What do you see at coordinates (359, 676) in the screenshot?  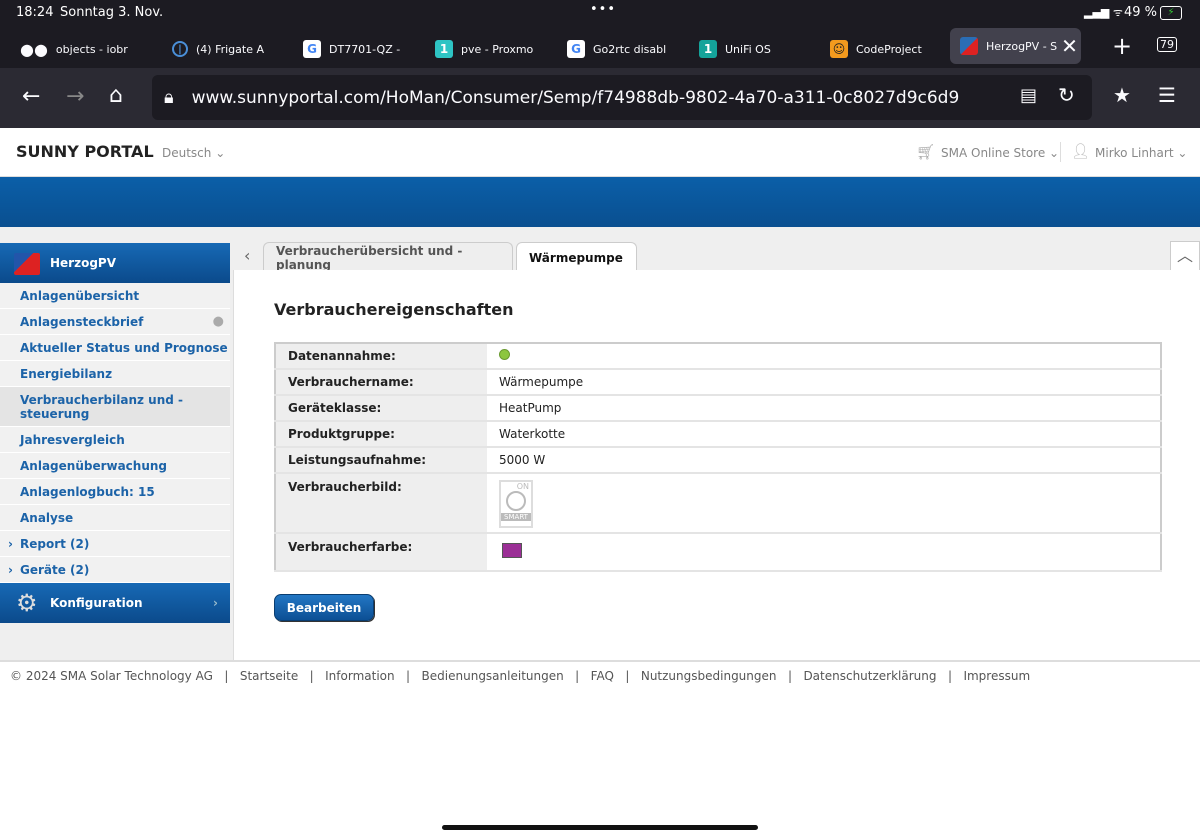 I see `footer-link-information: Information` at bounding box center [359, 676].